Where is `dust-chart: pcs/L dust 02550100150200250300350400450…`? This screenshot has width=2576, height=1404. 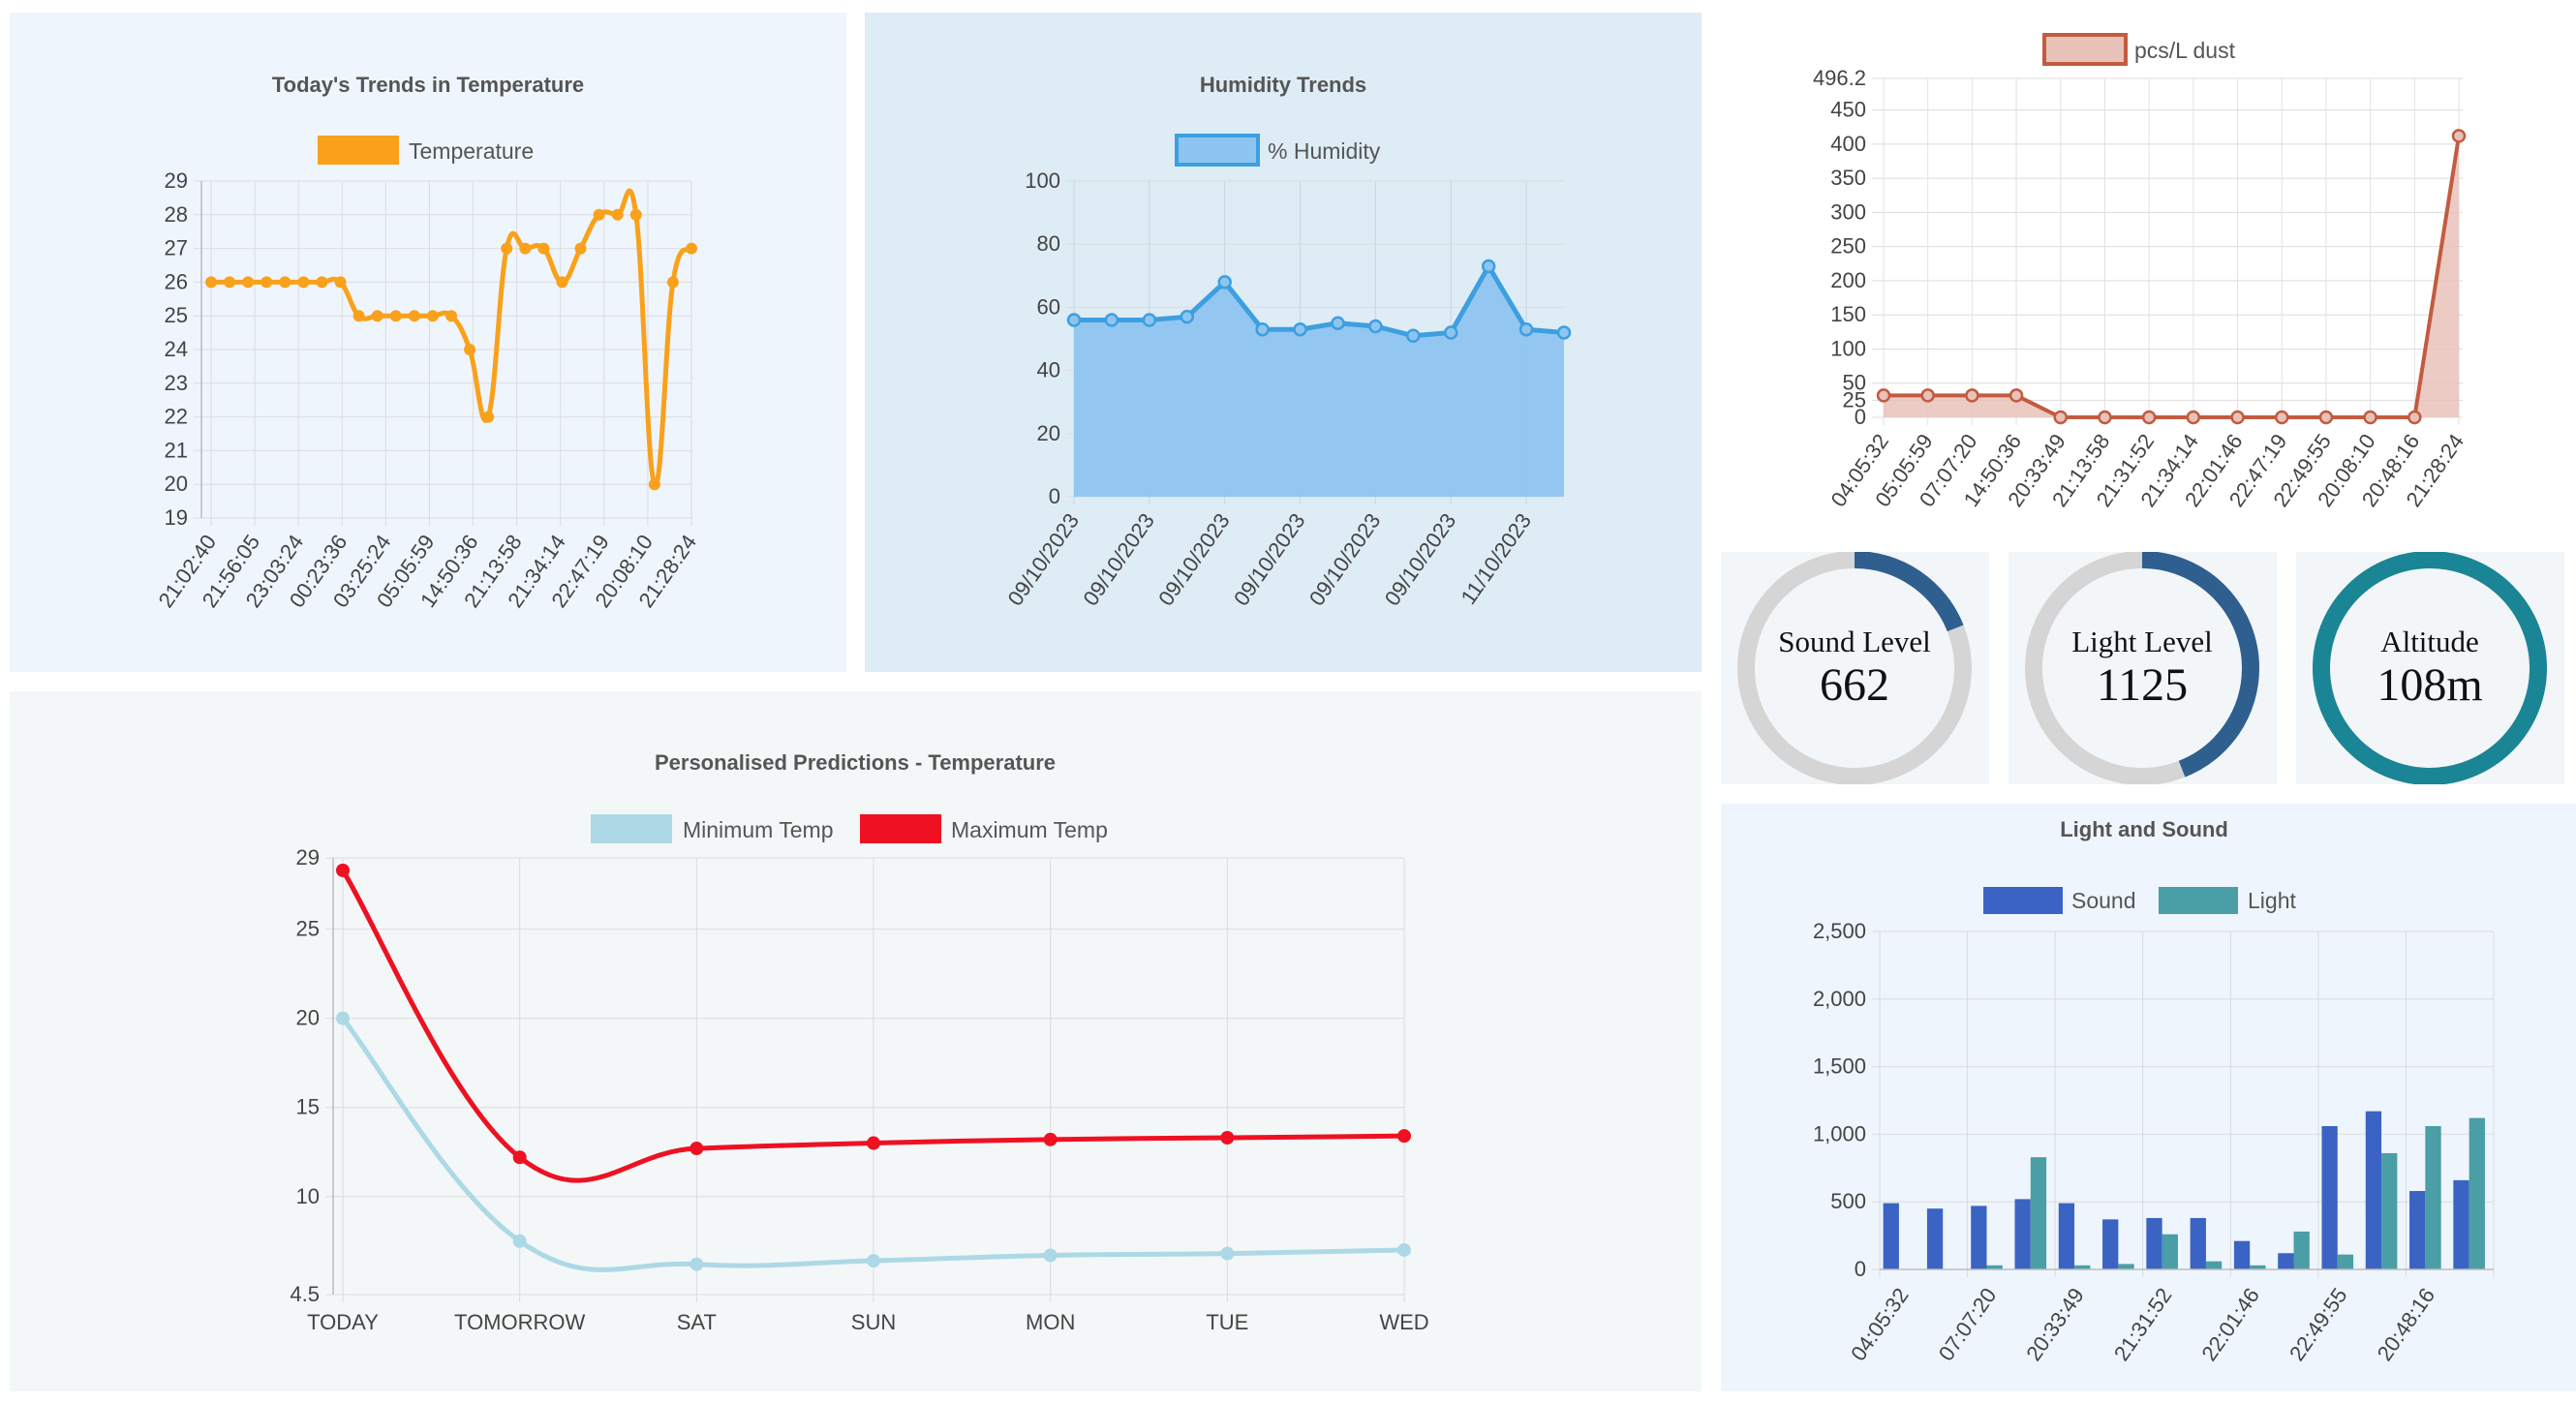
dust-chart: pcs/L dust 02550100150200250300350400450… is located at coordinates (2141, 272).